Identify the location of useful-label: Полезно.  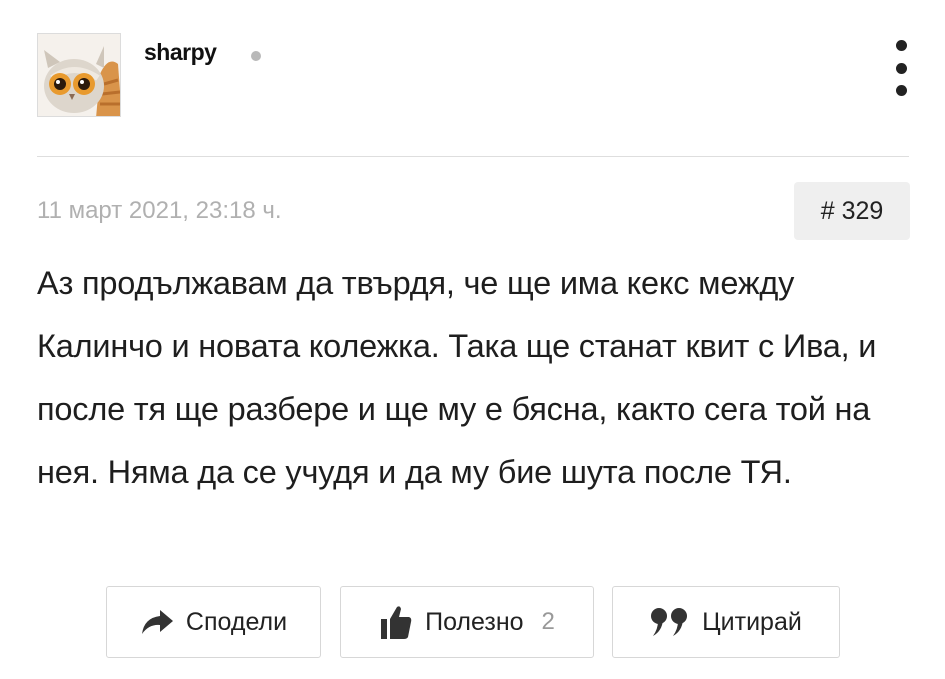
(474, 621).